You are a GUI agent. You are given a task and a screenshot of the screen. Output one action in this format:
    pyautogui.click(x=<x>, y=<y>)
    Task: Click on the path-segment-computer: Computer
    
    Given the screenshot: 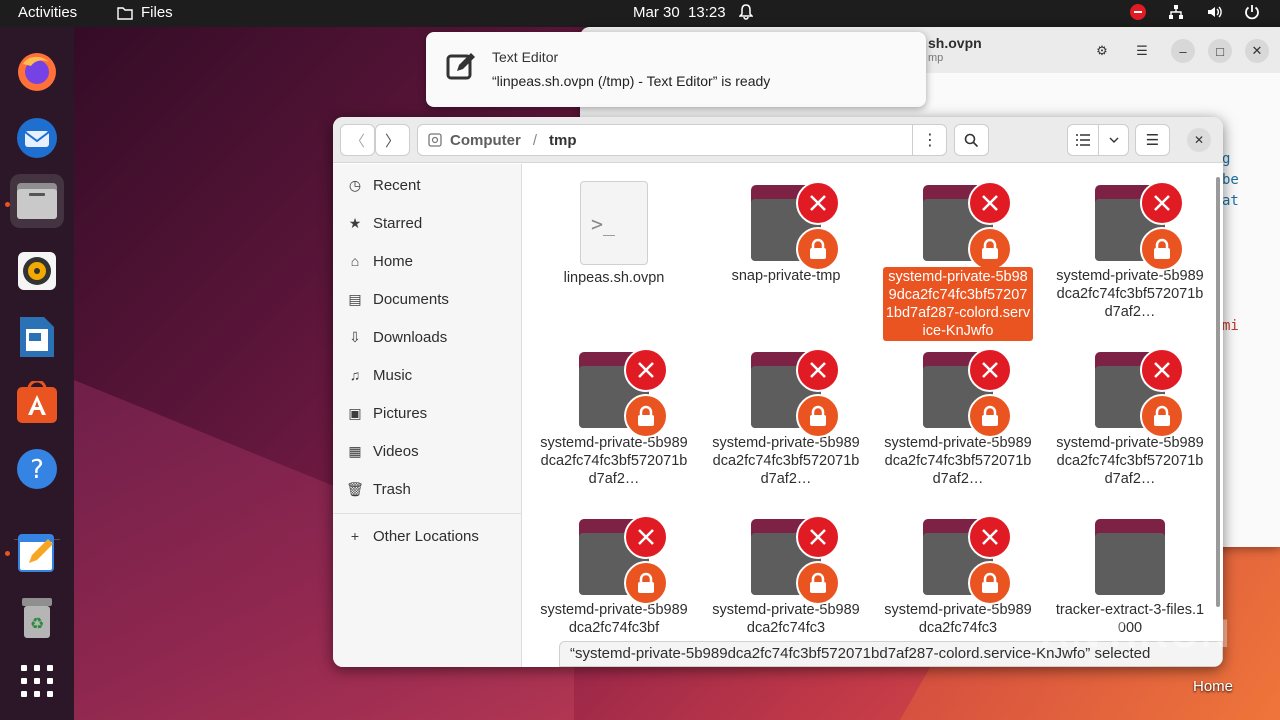 What is the action you would take?
    pyautogui.click(x=485, y=140)
    